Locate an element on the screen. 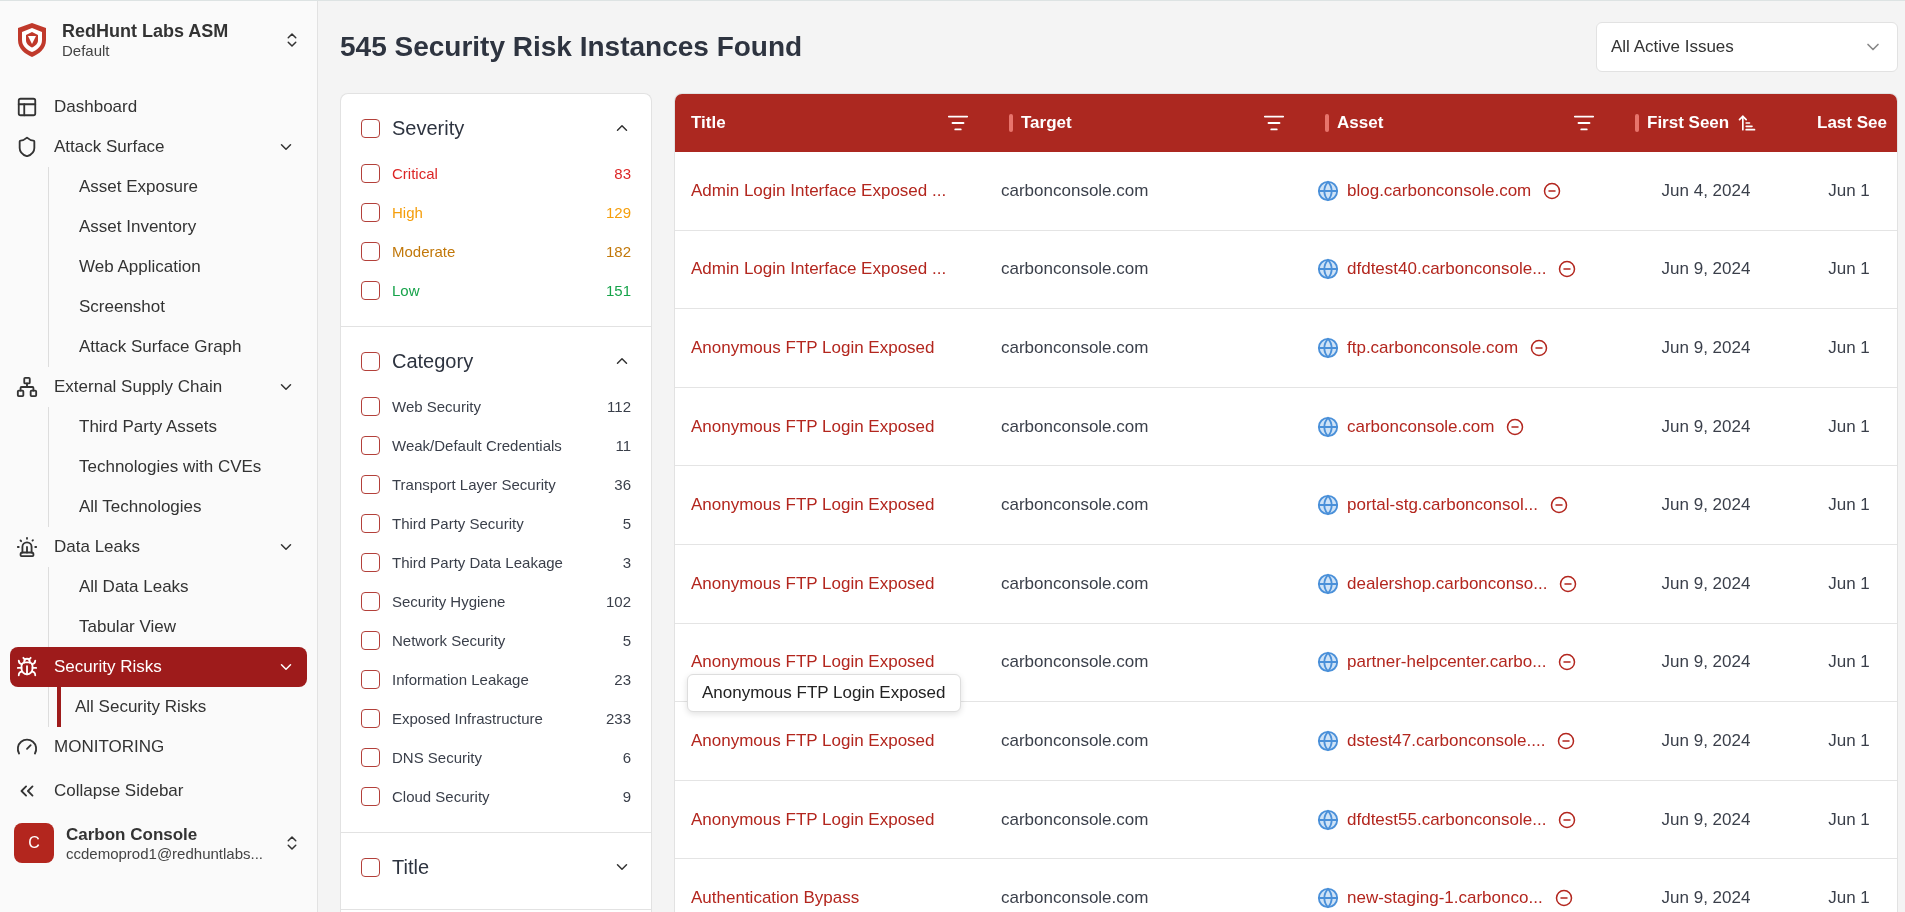 This screenshot has width=1905, height=912. sort-icon is located at coordinates (1747, 123).